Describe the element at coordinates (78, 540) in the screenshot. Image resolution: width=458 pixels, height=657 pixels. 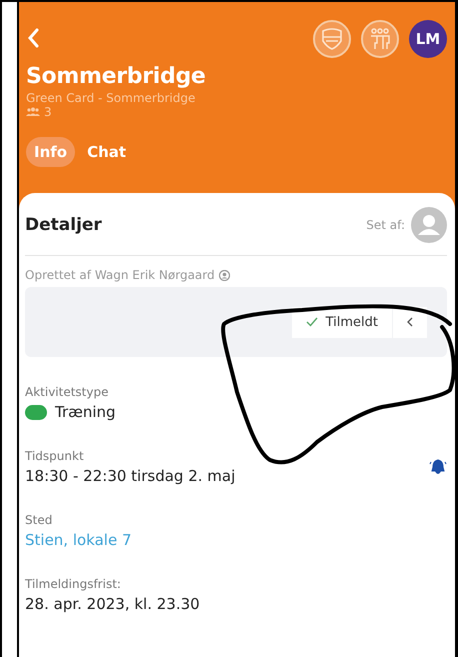
I see `location-link: Stien, lokale 7` at that location.